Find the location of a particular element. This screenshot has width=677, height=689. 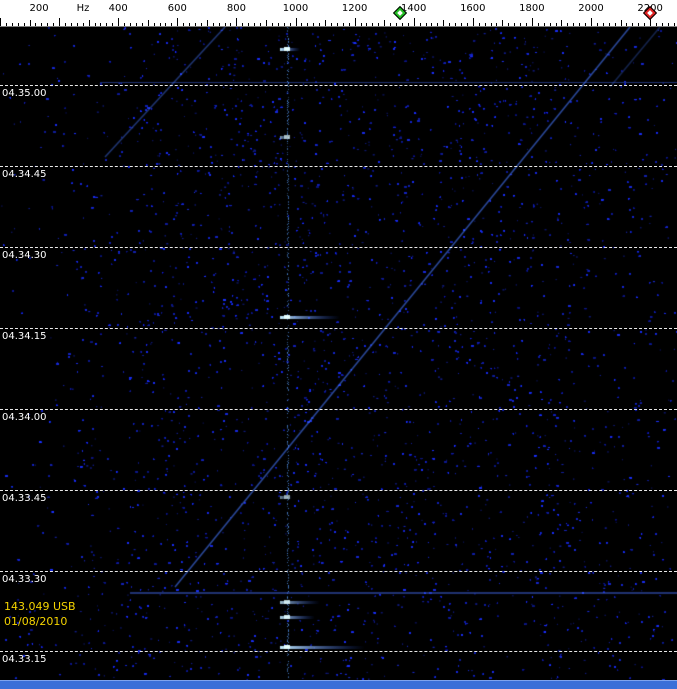

scale-label-400: 400 is located at coordinates (118, 8).